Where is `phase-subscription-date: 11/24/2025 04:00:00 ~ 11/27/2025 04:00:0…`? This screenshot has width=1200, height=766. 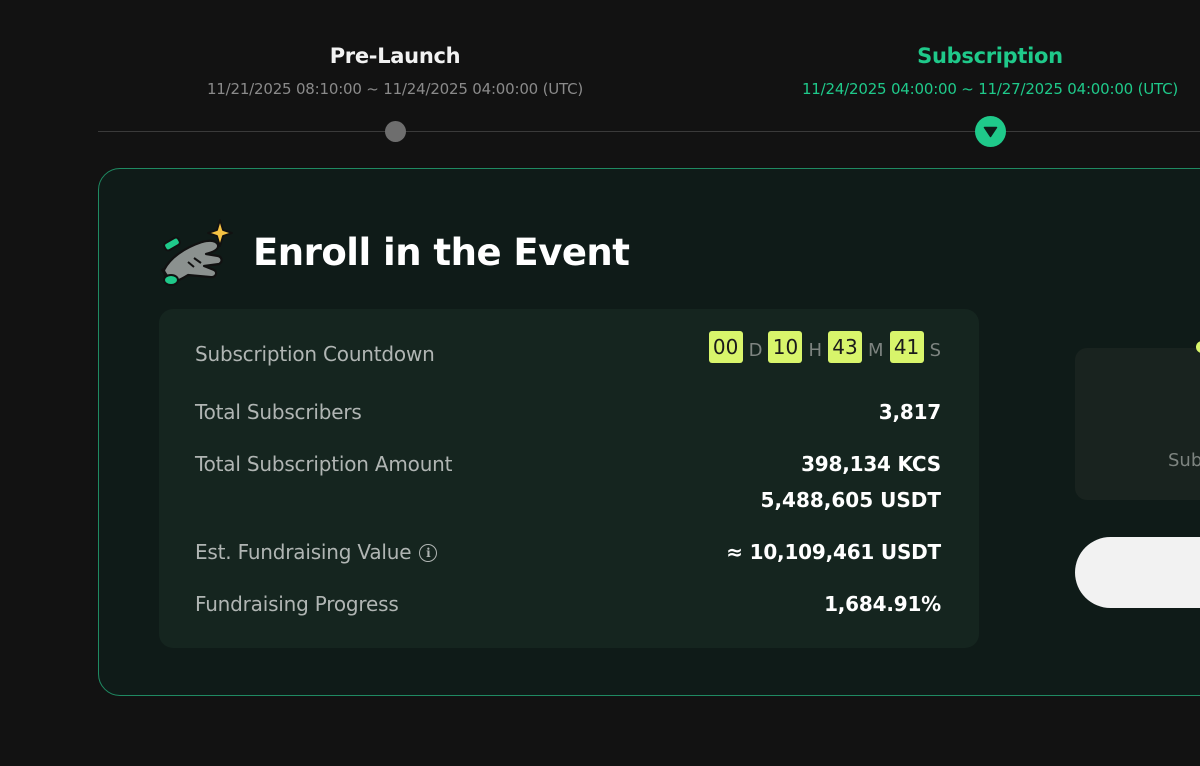
phase-subscription-date: 11/24/2025 04:00:00 ~ 11/27/2025 04:00:0… is located at coordinates (990, 89).